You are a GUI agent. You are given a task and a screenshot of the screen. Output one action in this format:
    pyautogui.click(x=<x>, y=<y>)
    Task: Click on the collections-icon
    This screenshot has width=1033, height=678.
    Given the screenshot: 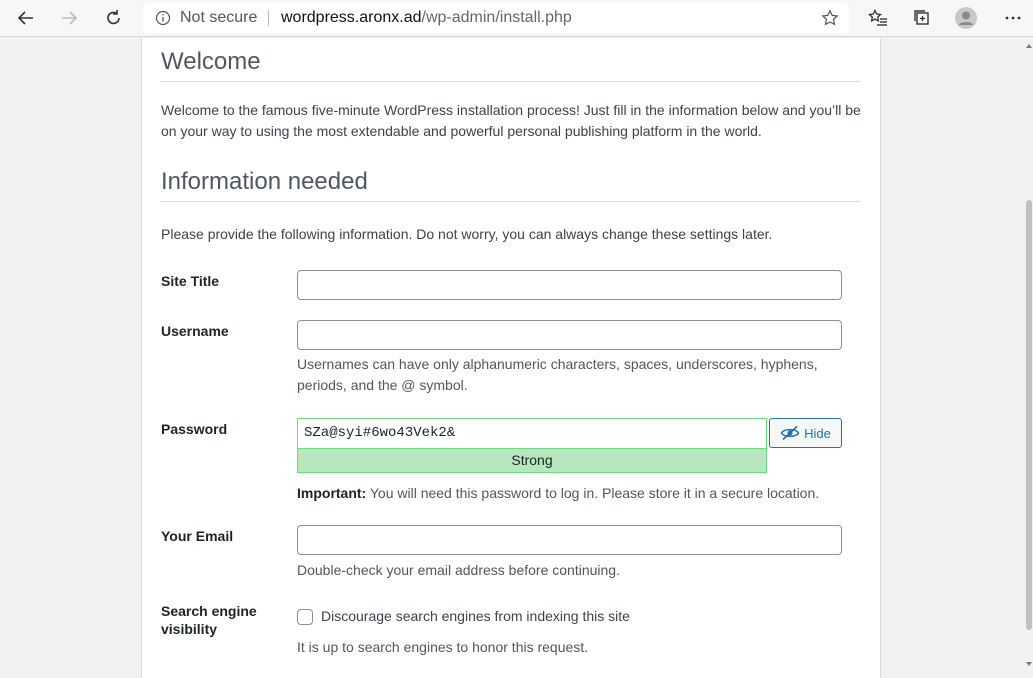 What is the action you would take?
    pyautogui.click(x=921, y=17)
    